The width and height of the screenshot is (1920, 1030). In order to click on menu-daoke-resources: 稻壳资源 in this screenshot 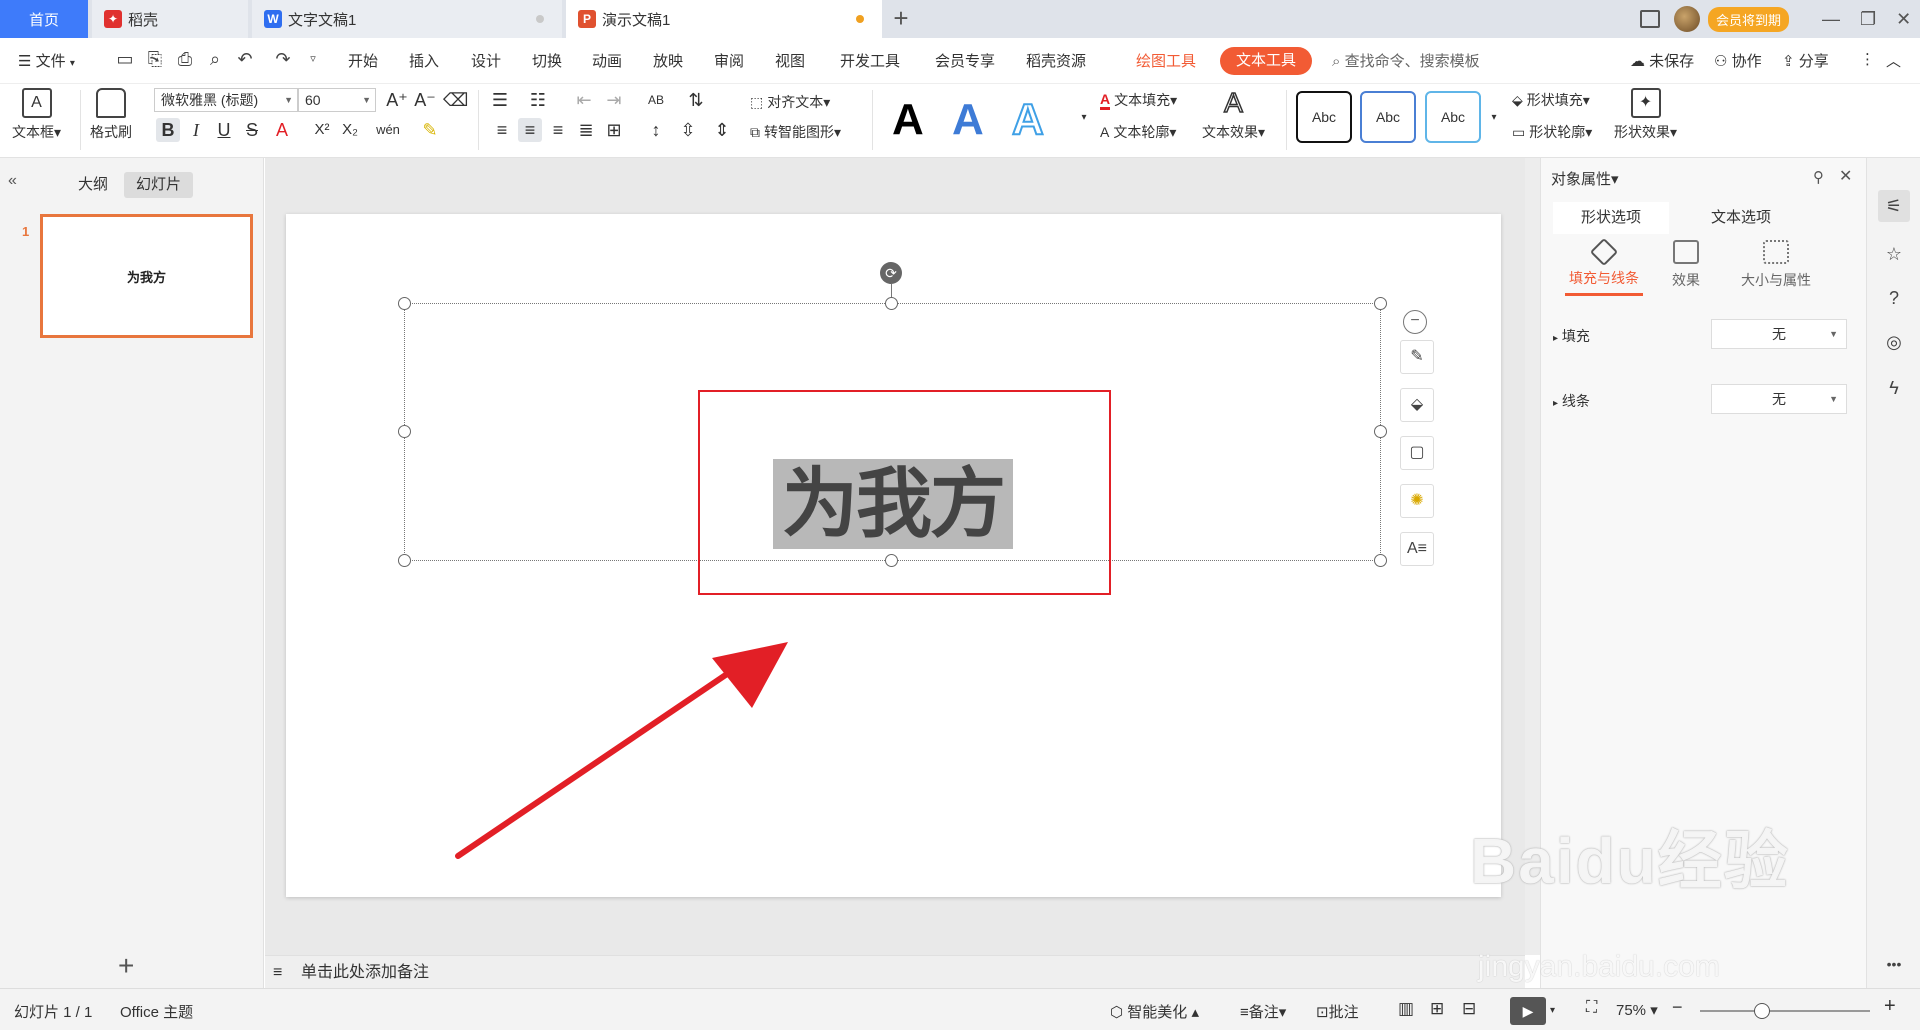, I will do `click(1056, 60)`.